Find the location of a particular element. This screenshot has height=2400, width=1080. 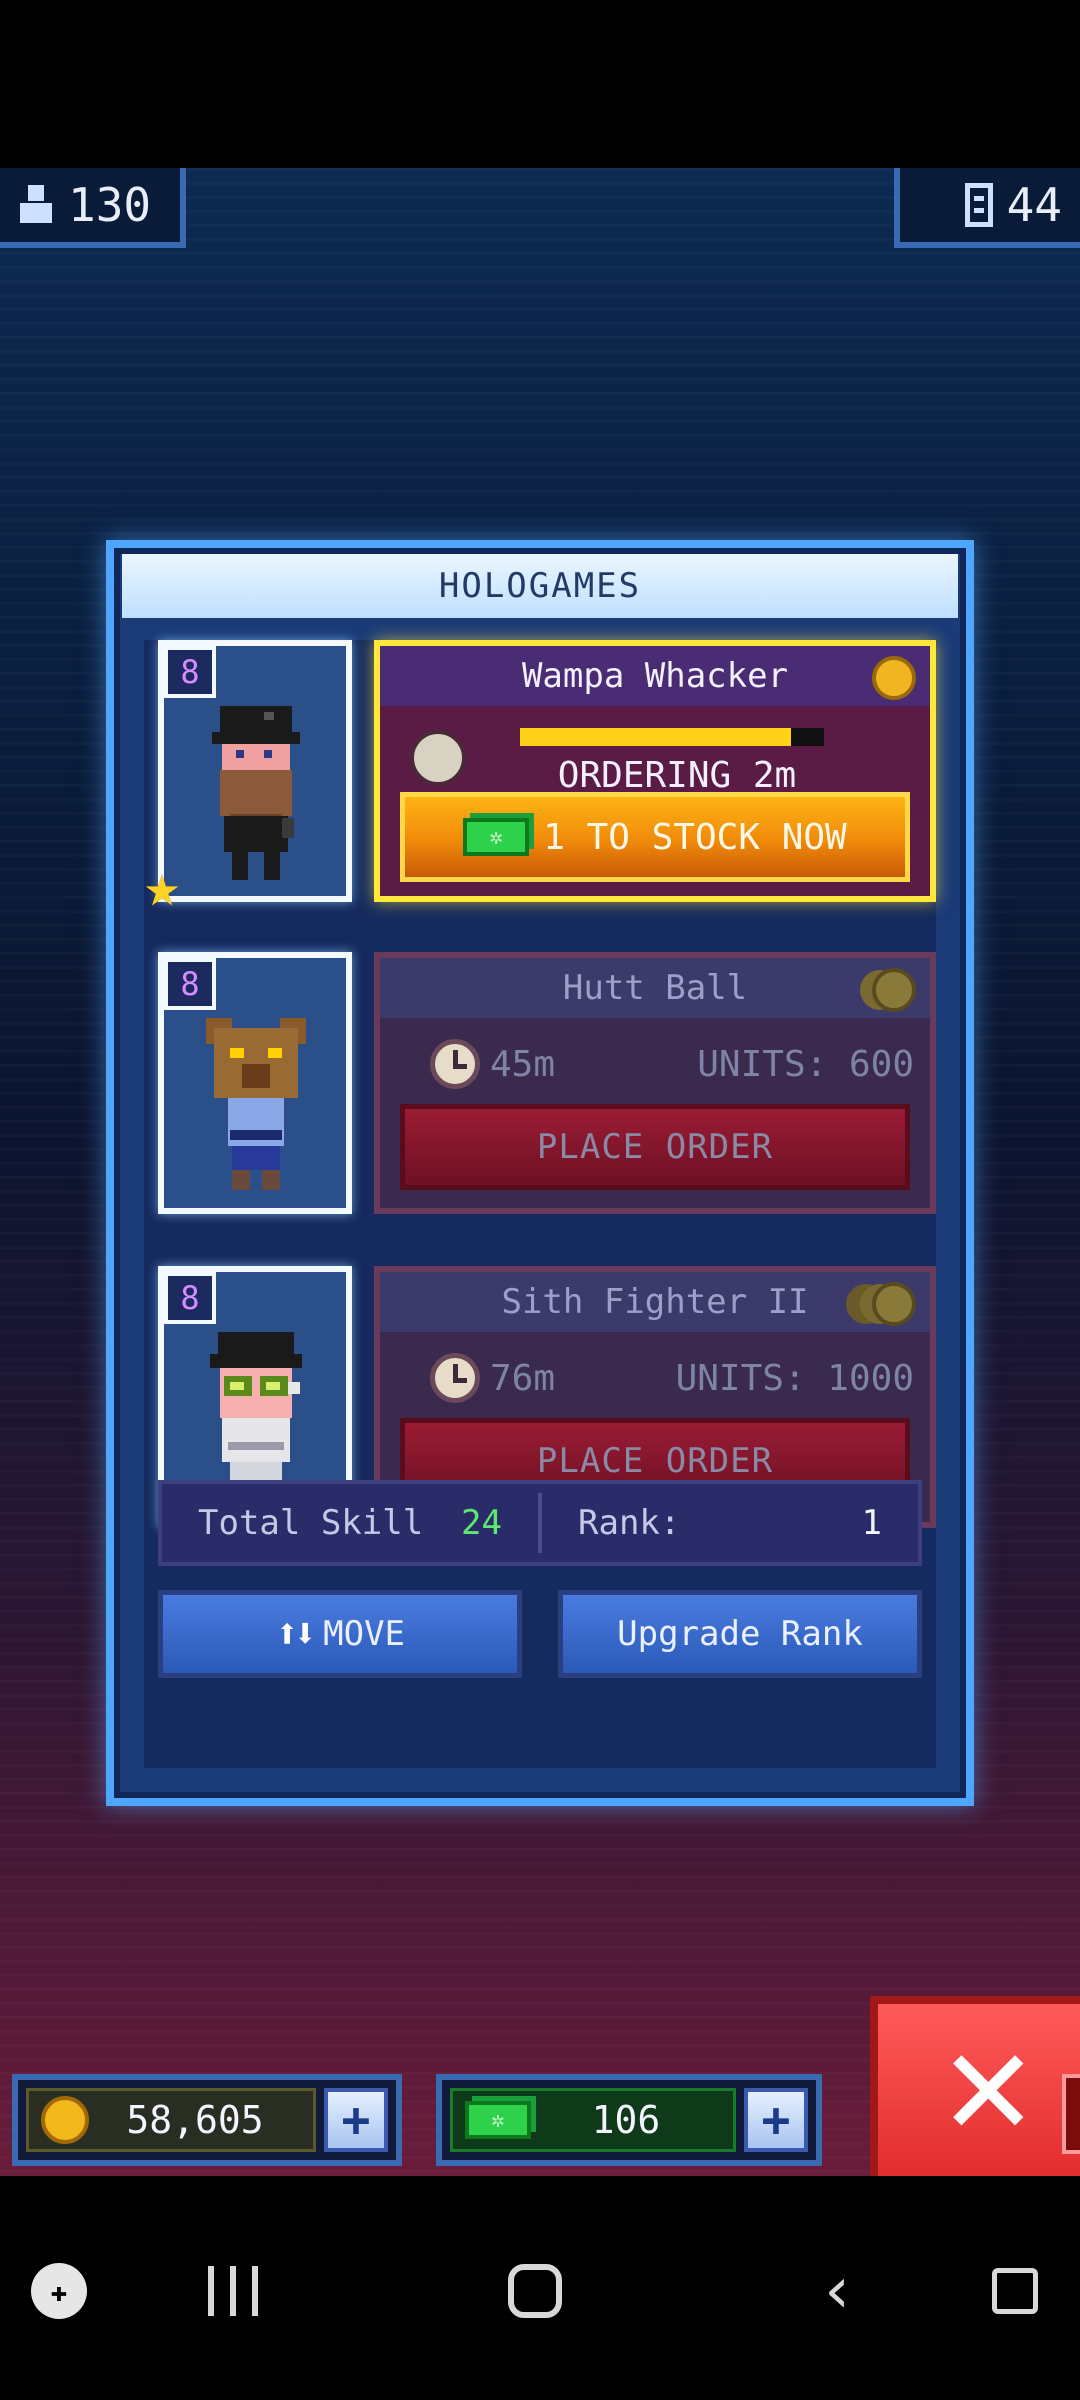

system-navigation-bar: ‹ is located at coordinates (540, 2288).